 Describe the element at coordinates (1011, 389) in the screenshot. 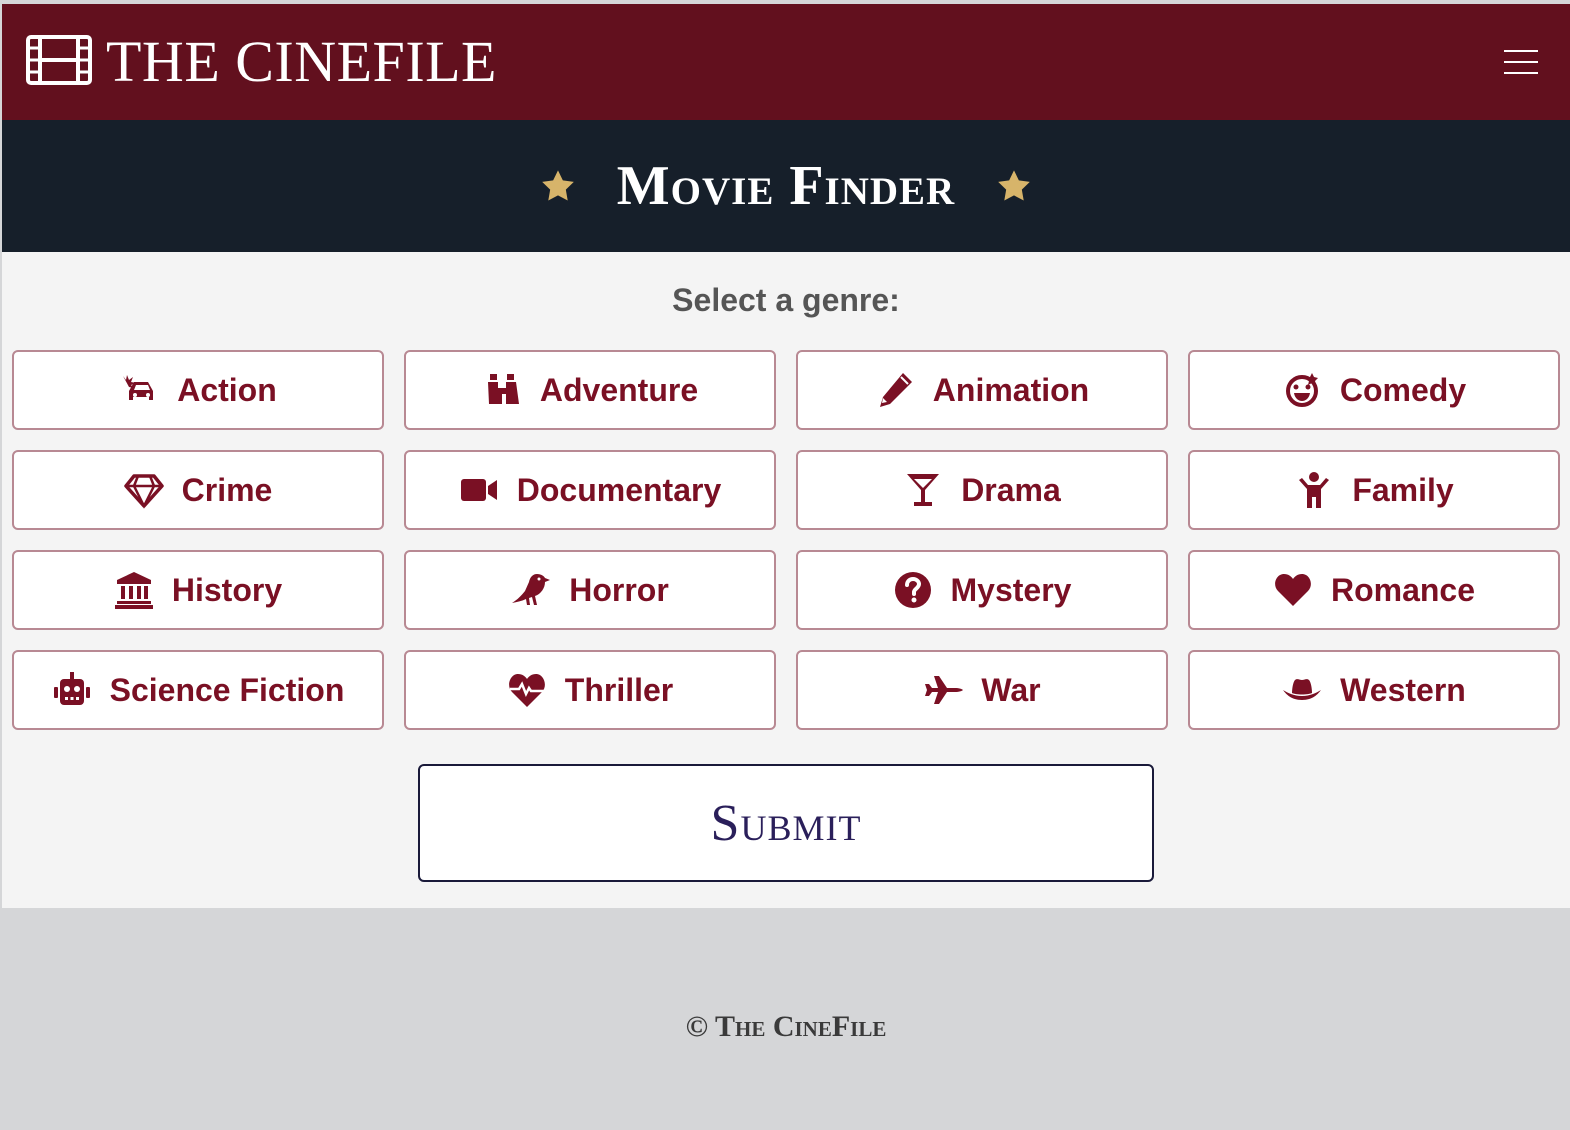

I see `genre-label: Animation` at that location.